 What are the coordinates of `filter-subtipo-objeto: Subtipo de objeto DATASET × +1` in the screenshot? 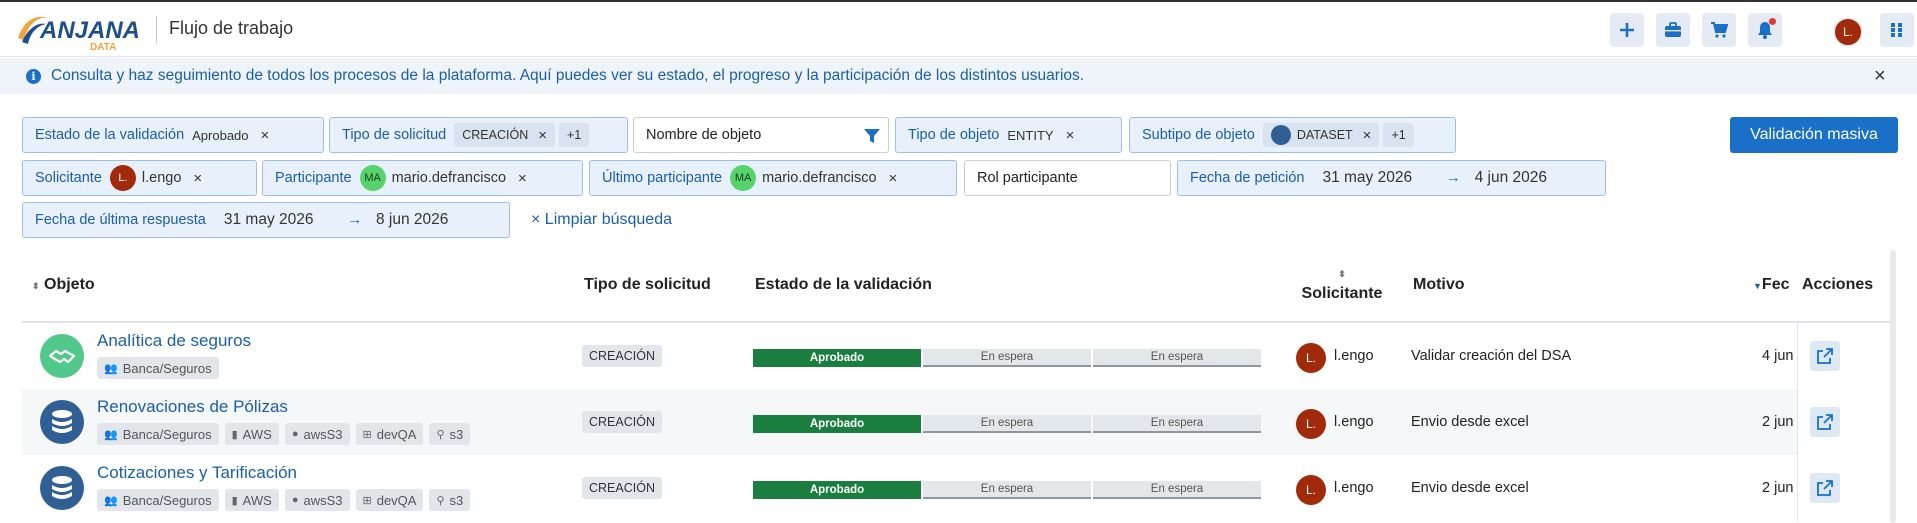 It's located at (1292, 135).